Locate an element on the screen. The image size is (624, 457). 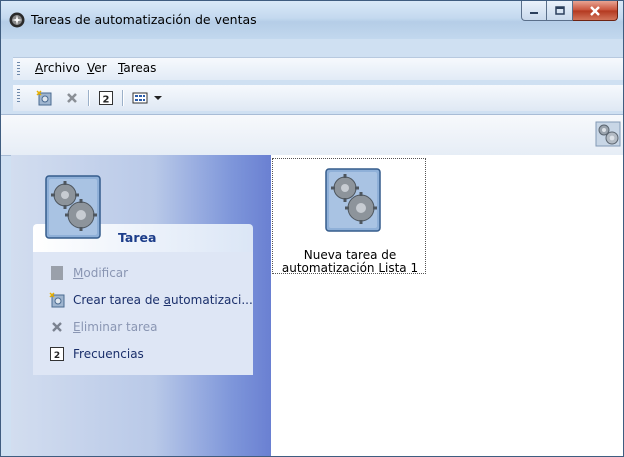
task-delete-label: Eliminar tarea is located at coordinates (115, 327).